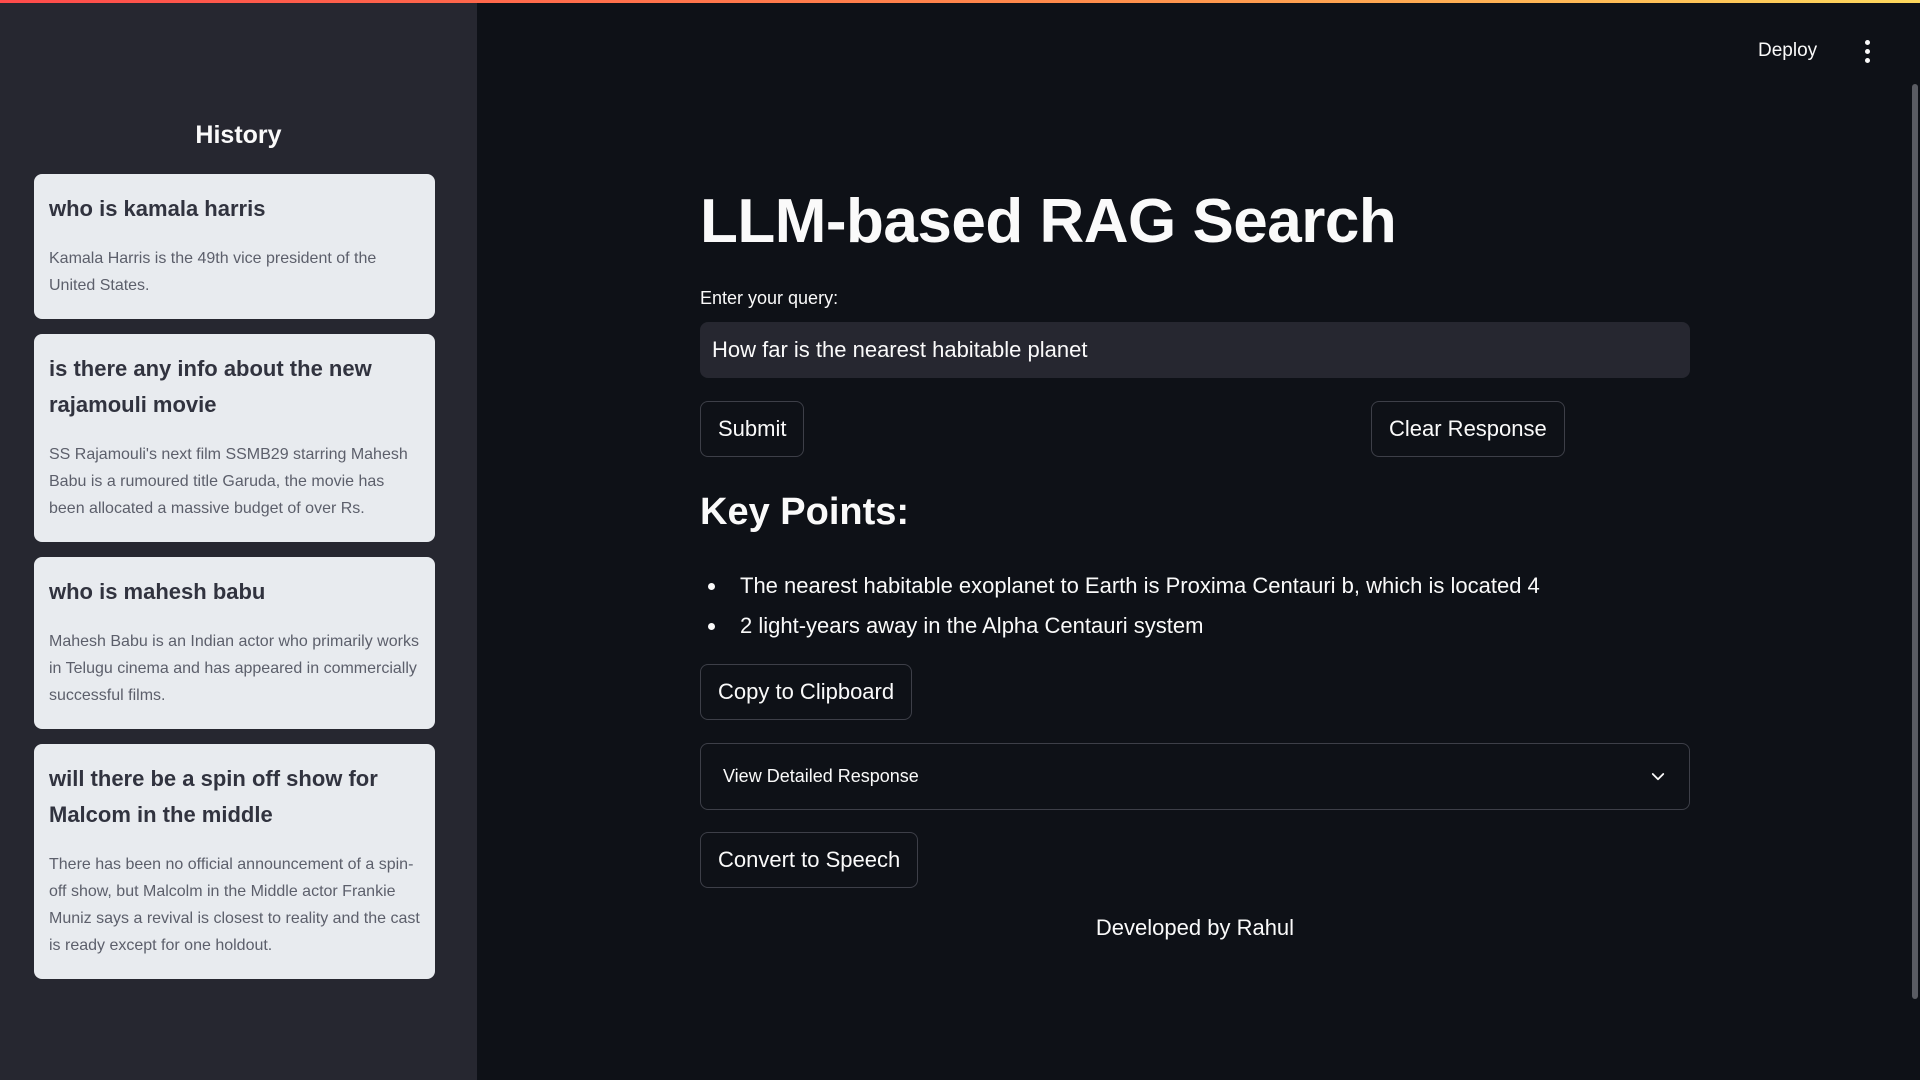  I want to click on kebab-menu-icon, so click(1867, 51).